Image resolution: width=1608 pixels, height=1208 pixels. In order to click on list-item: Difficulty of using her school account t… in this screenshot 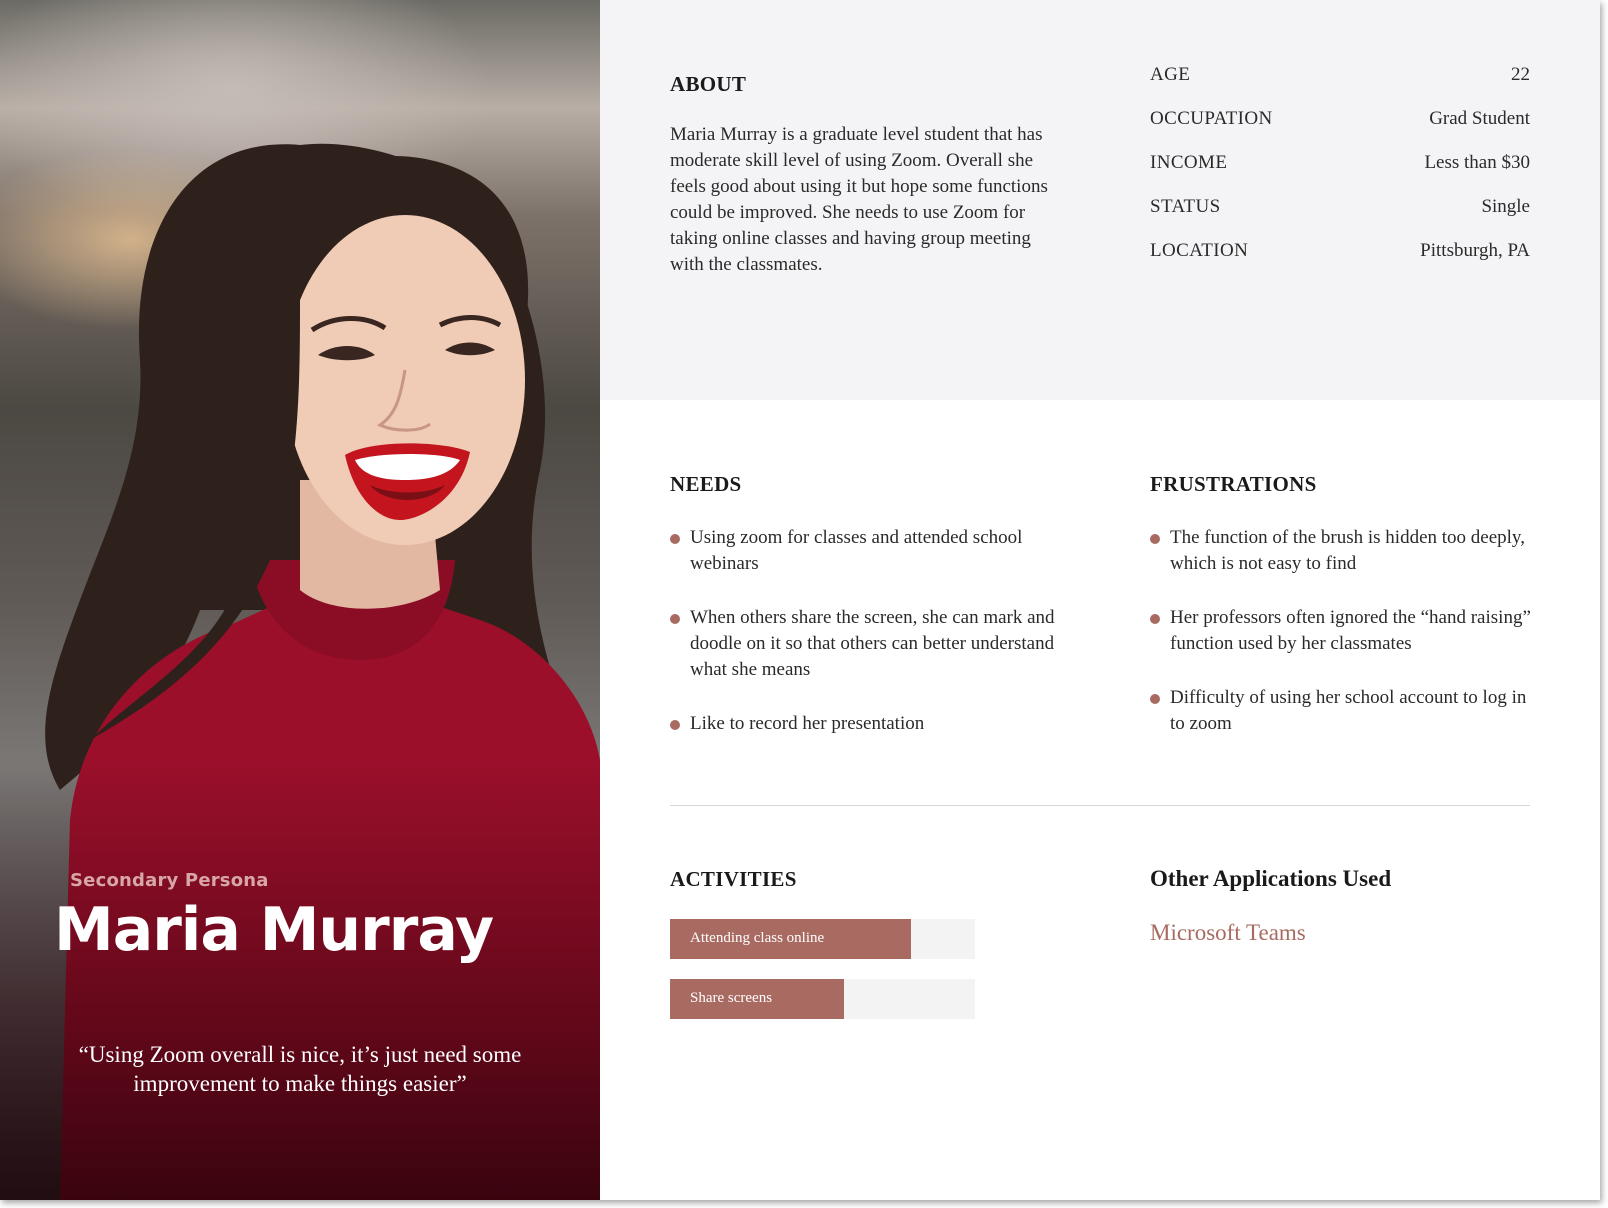, I will do `click(1345, 711)`.